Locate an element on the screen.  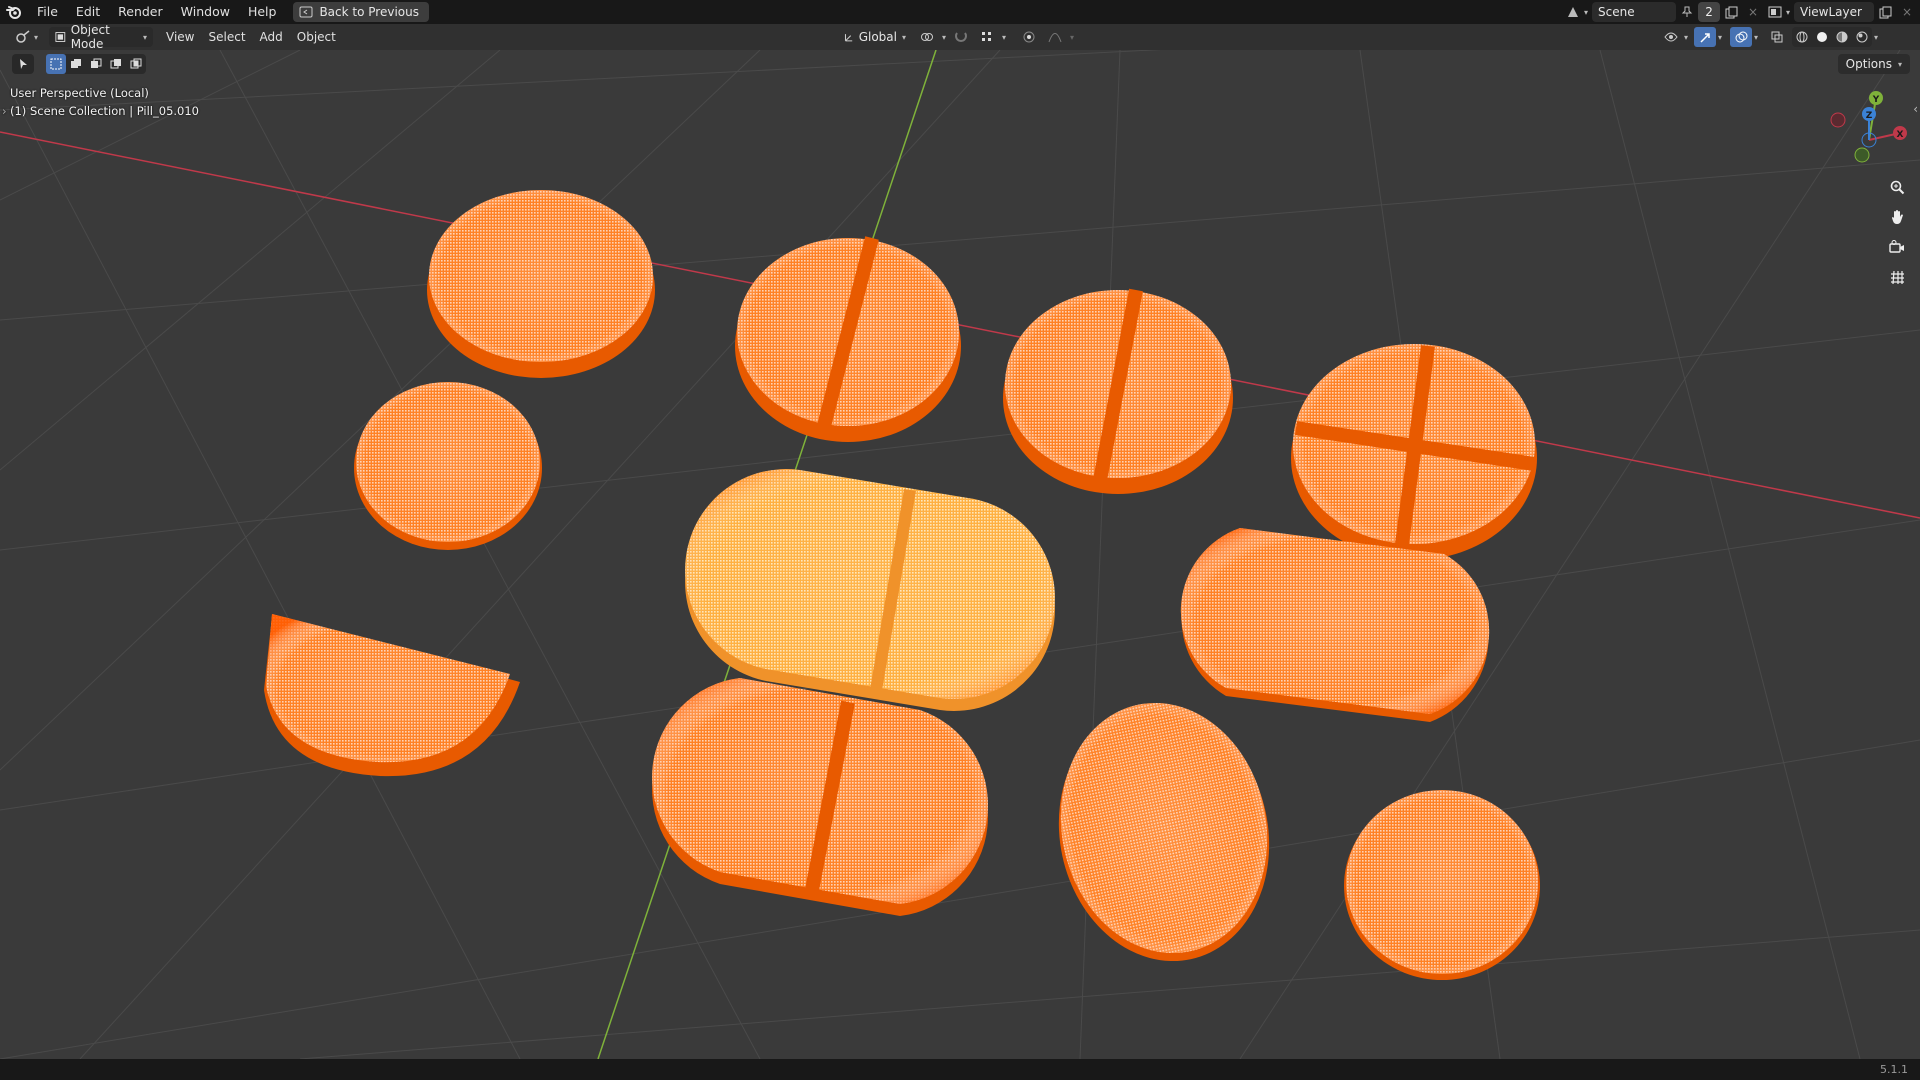
scene-name-field: Scene is located at coordinates (1634, 12).